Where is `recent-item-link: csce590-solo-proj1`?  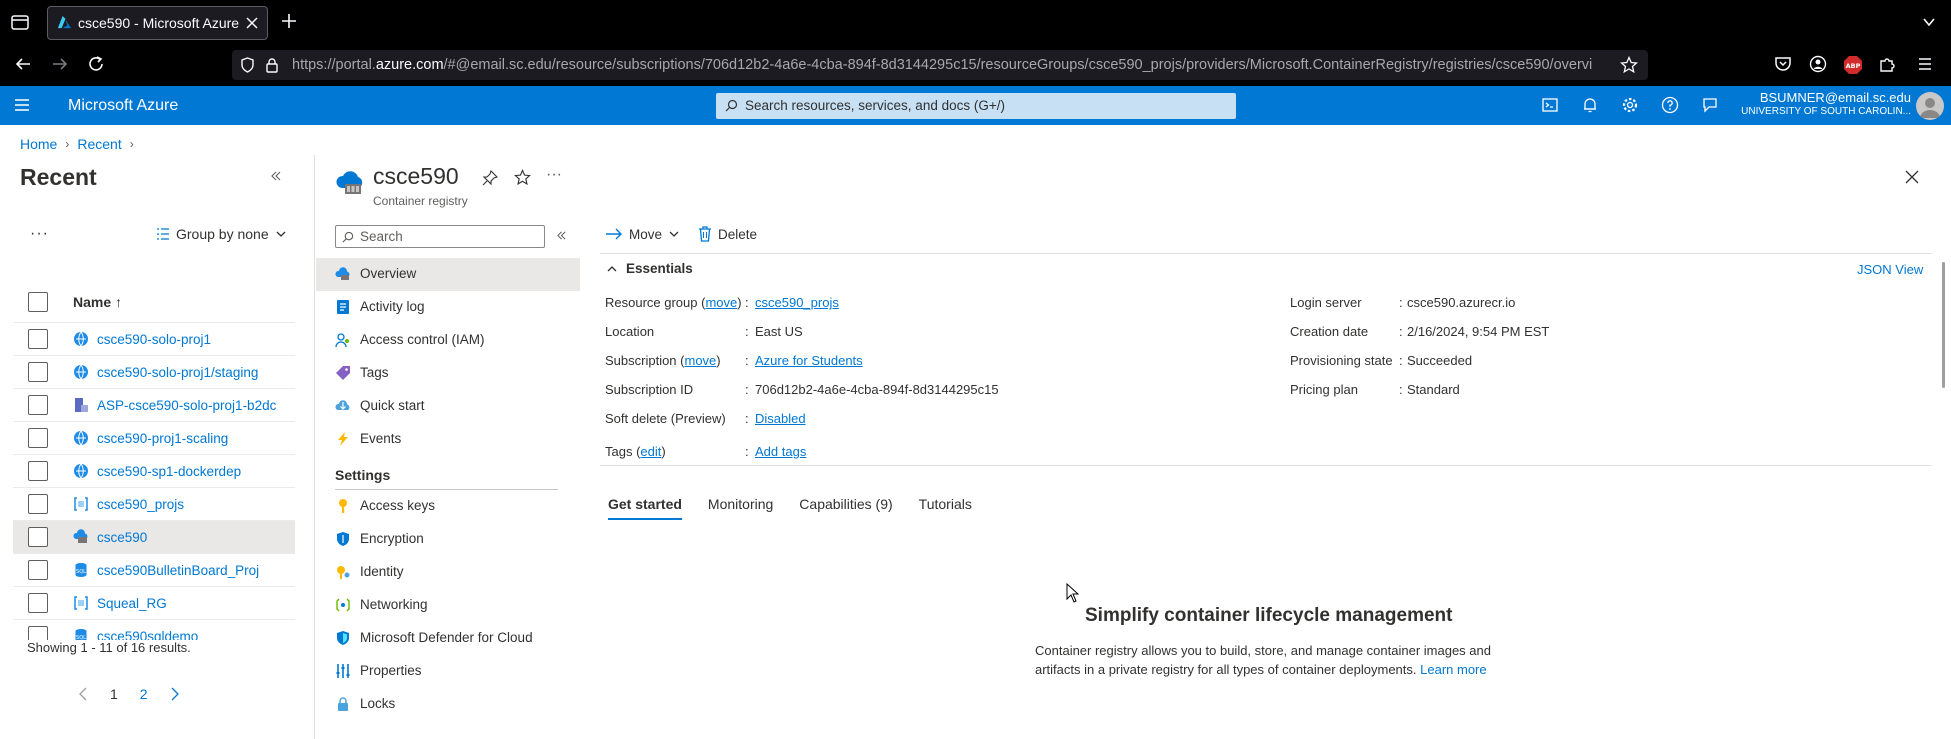 recent-item-link: csce590-solo-proj1 is located at coordinates (154, 339).